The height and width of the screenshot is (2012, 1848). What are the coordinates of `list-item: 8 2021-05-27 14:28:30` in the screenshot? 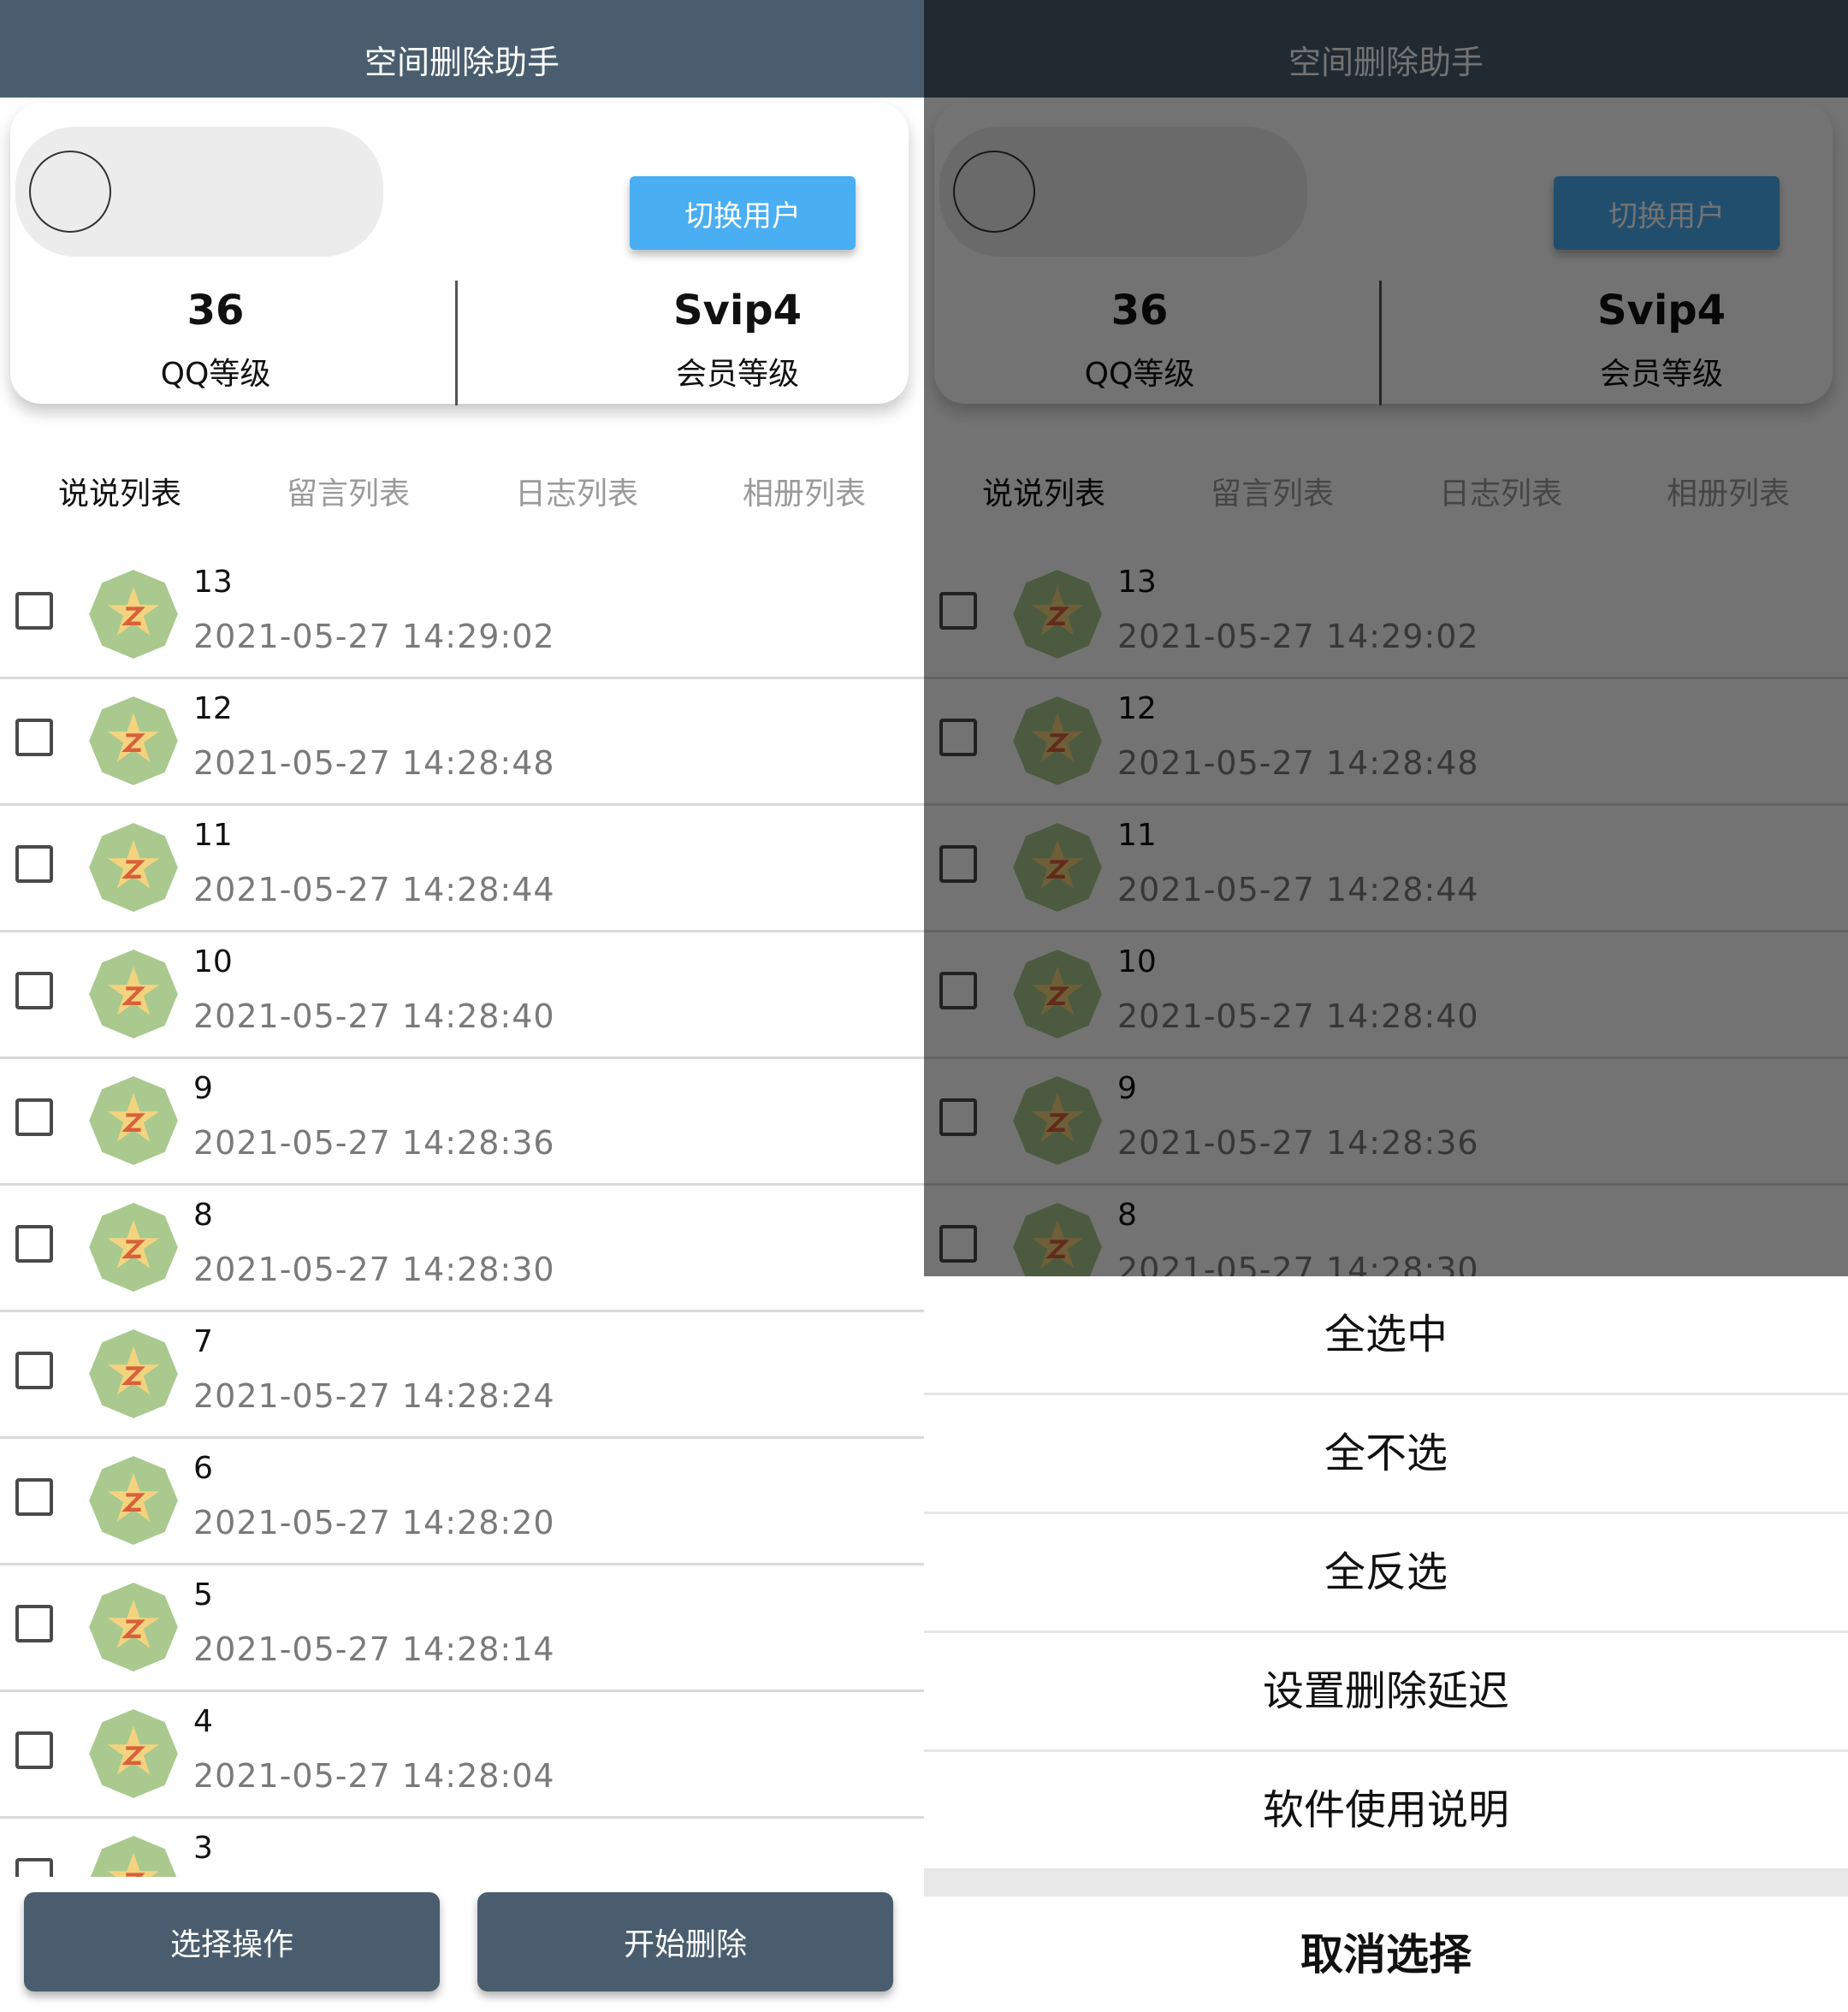 It's located at (462, 1249).